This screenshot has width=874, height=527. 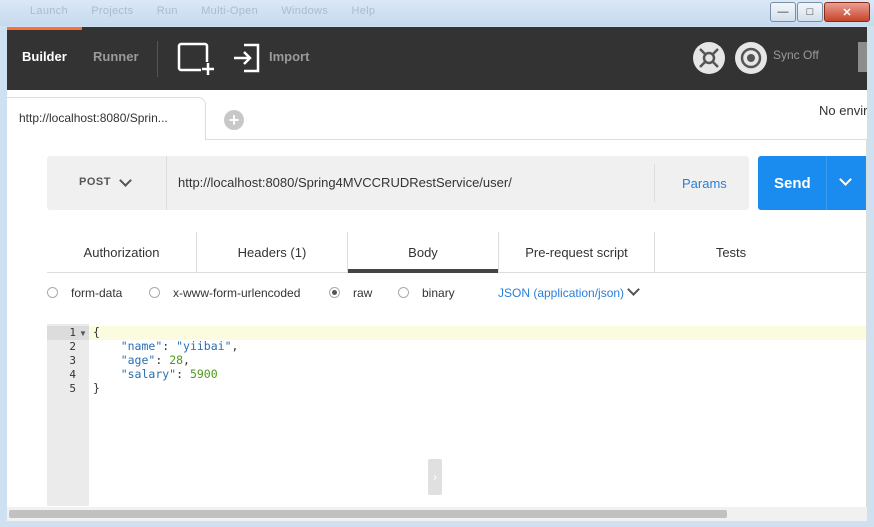 I want to click on json-key: "salary", so click(x=148, y=374).